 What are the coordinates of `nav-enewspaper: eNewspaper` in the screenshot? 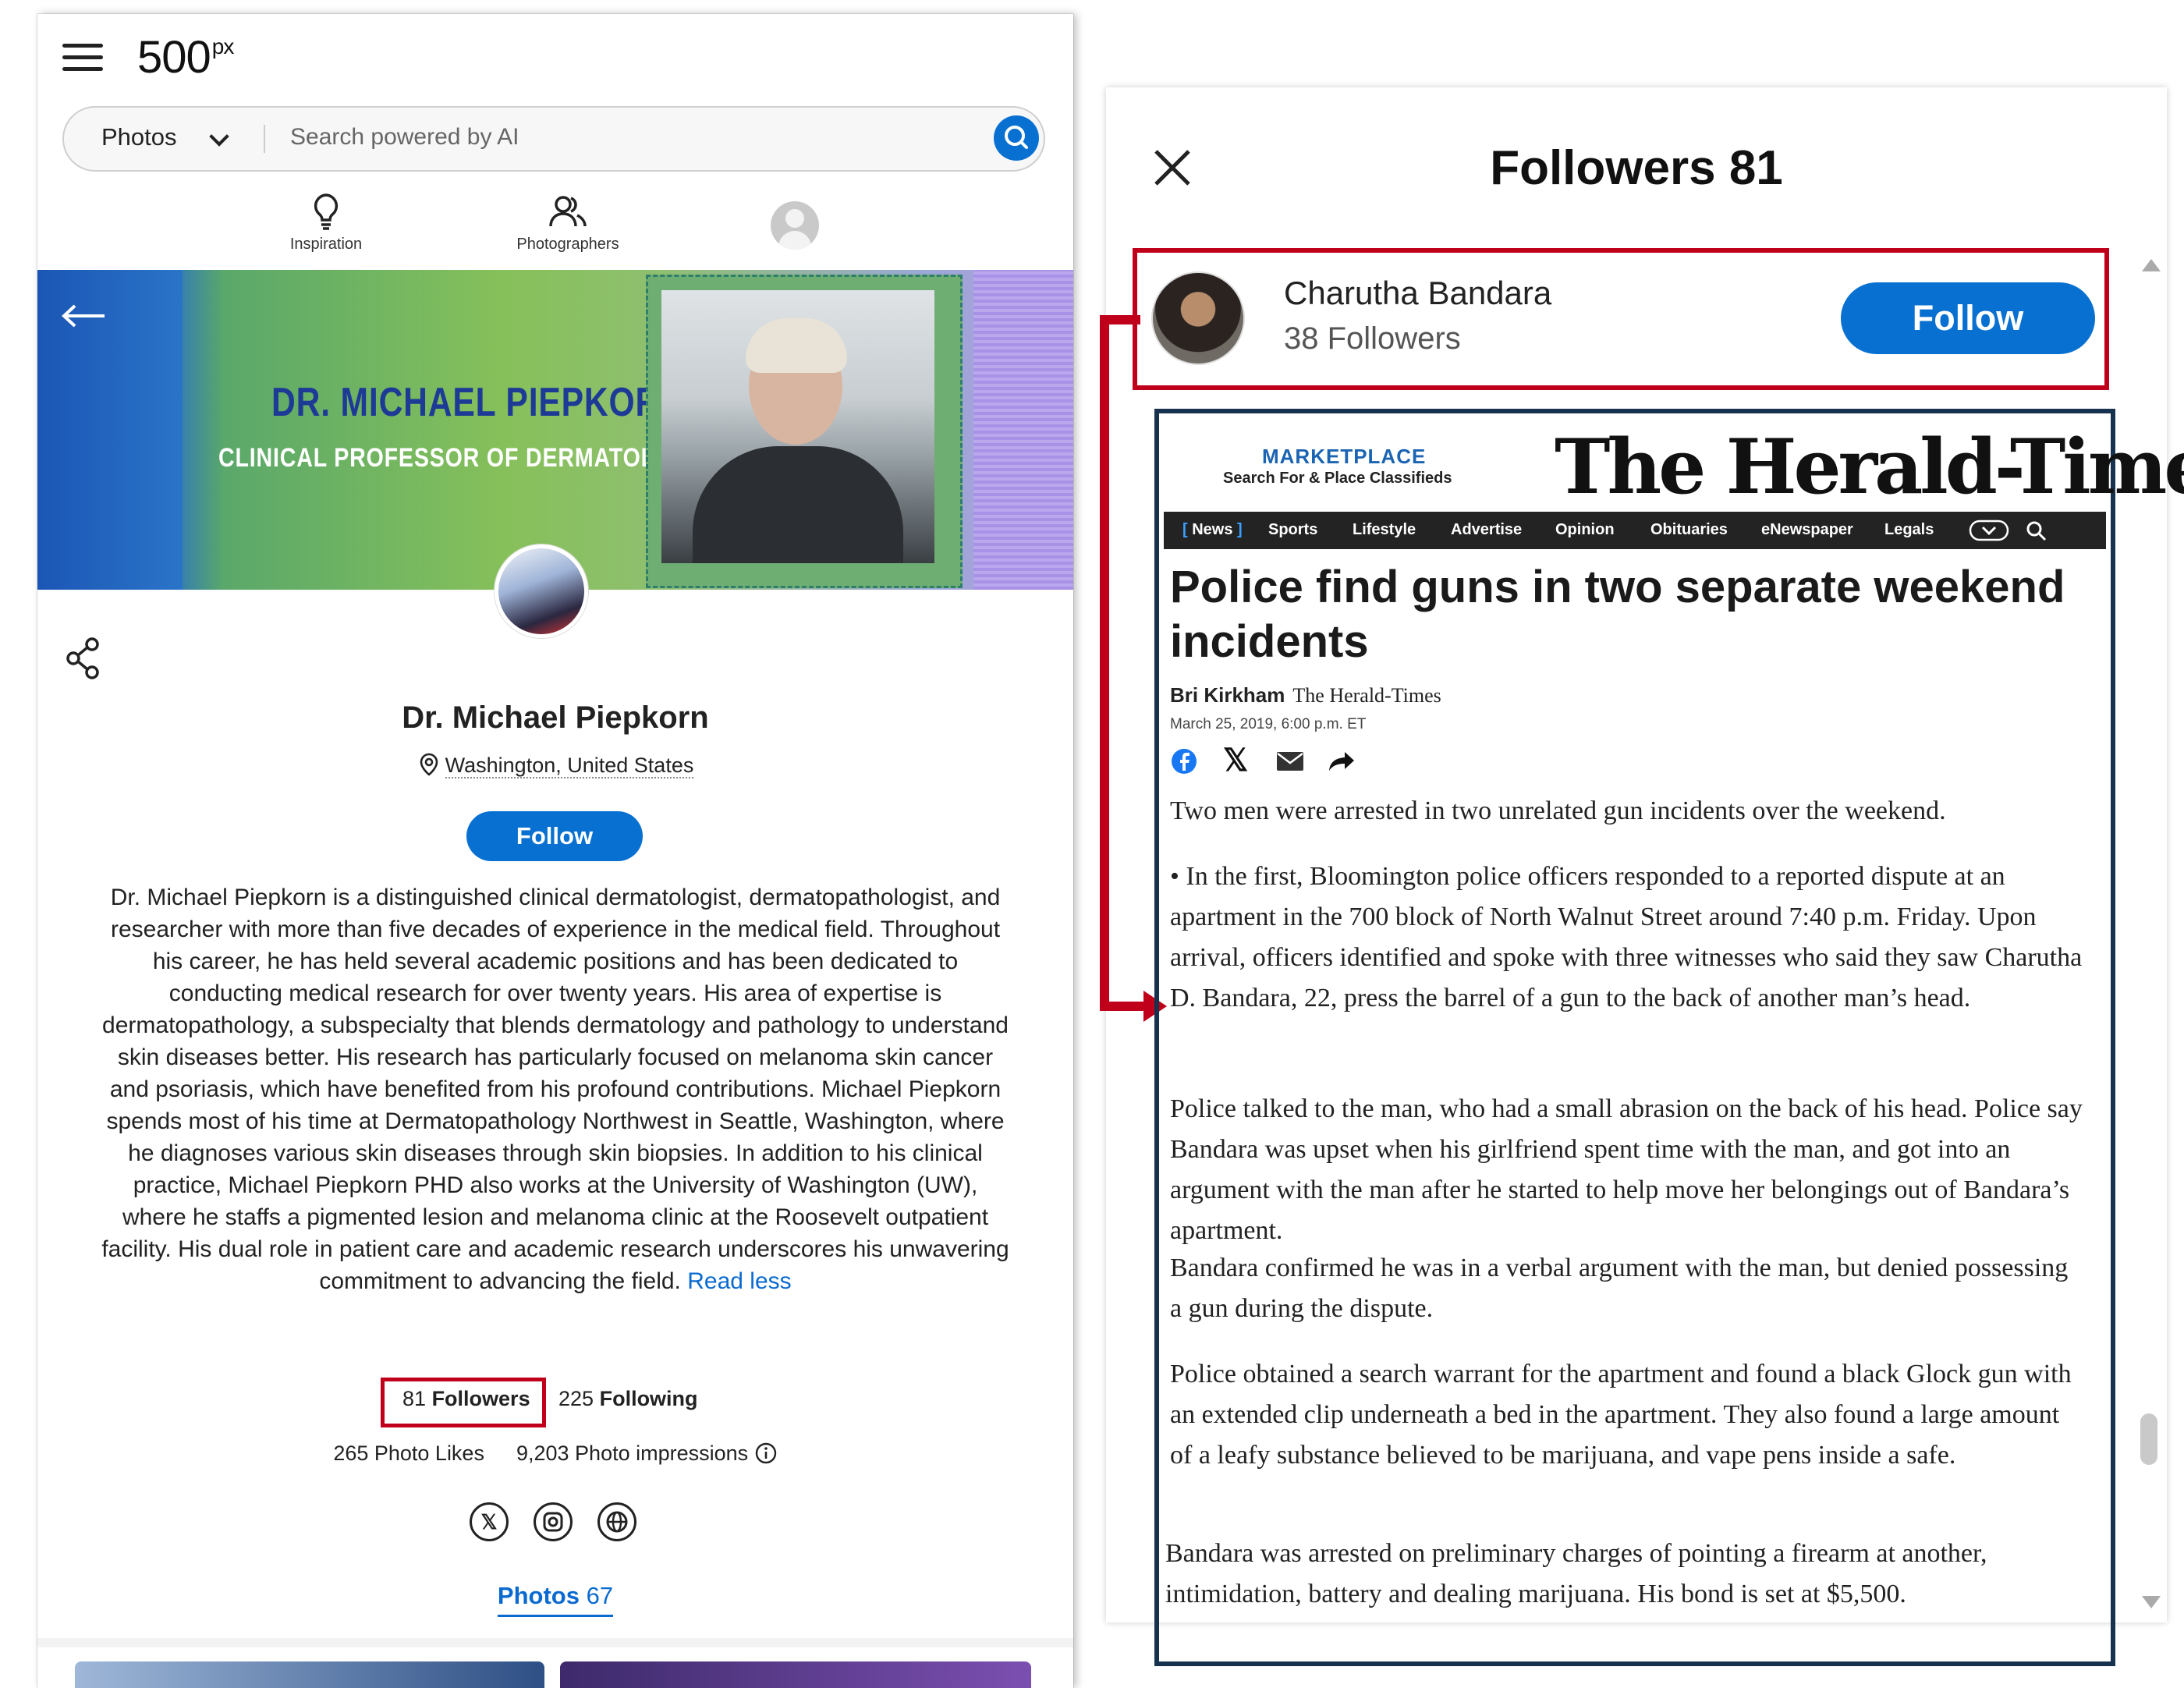 It's located at (1807, 530).